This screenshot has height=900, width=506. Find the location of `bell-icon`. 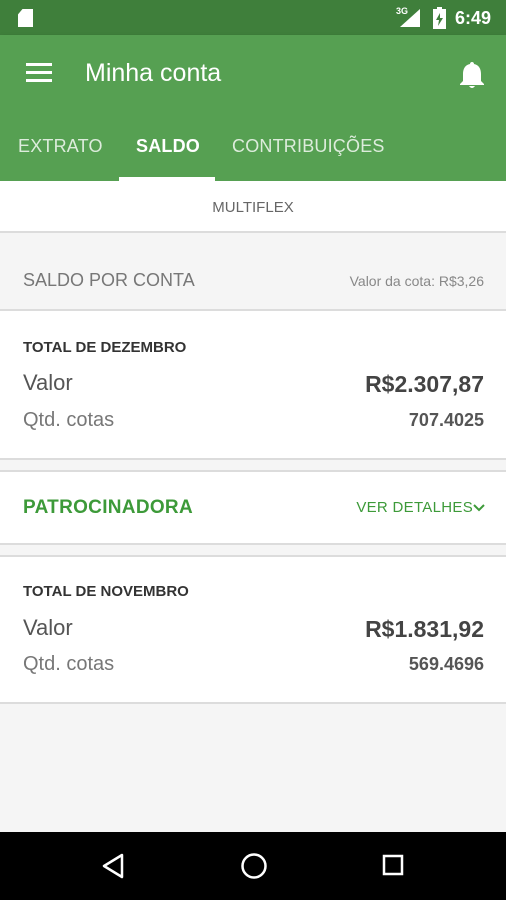

bell-icon is located at coordinates (472, 75).